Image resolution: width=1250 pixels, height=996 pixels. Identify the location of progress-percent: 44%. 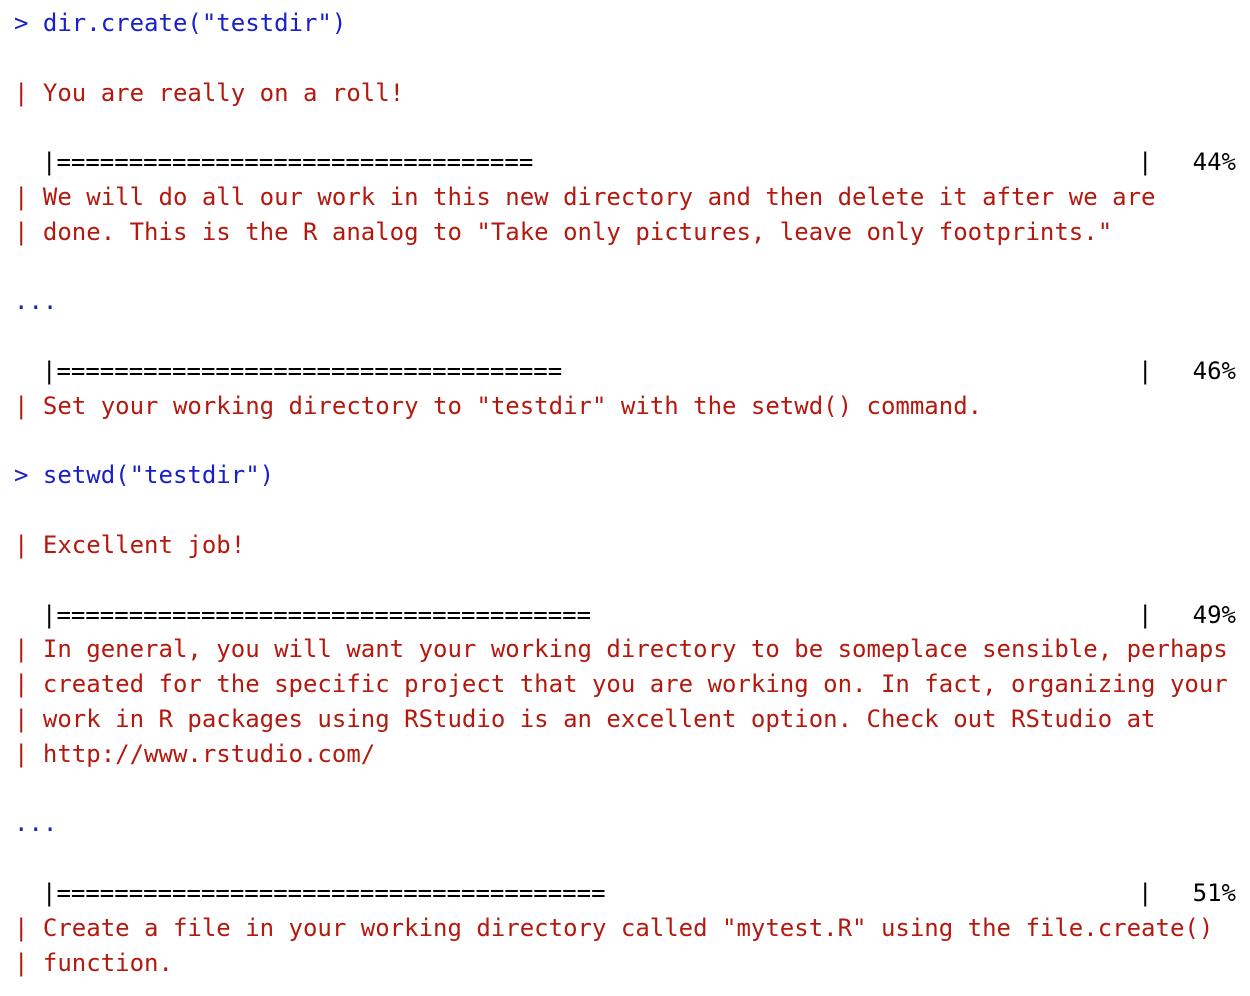
(1214, 162).